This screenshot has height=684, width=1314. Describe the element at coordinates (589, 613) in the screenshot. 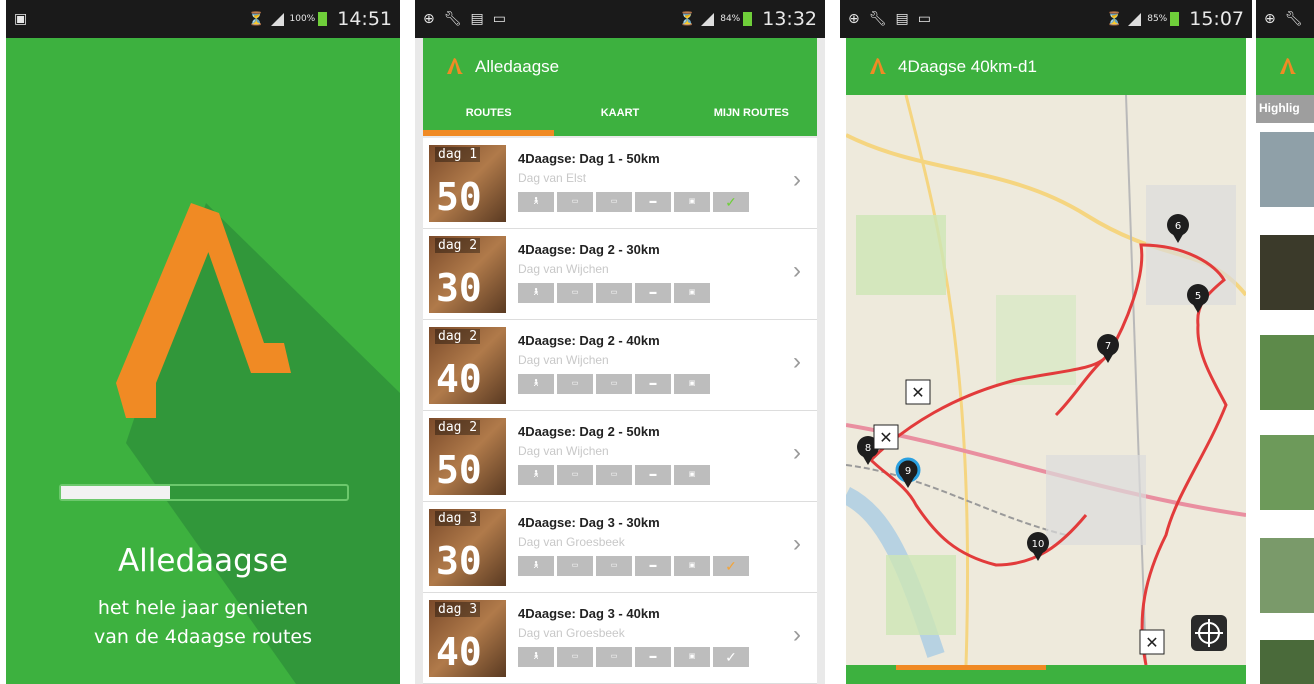

I see `route-title: 4Daagse: Dag 3 - 40km` at that location.